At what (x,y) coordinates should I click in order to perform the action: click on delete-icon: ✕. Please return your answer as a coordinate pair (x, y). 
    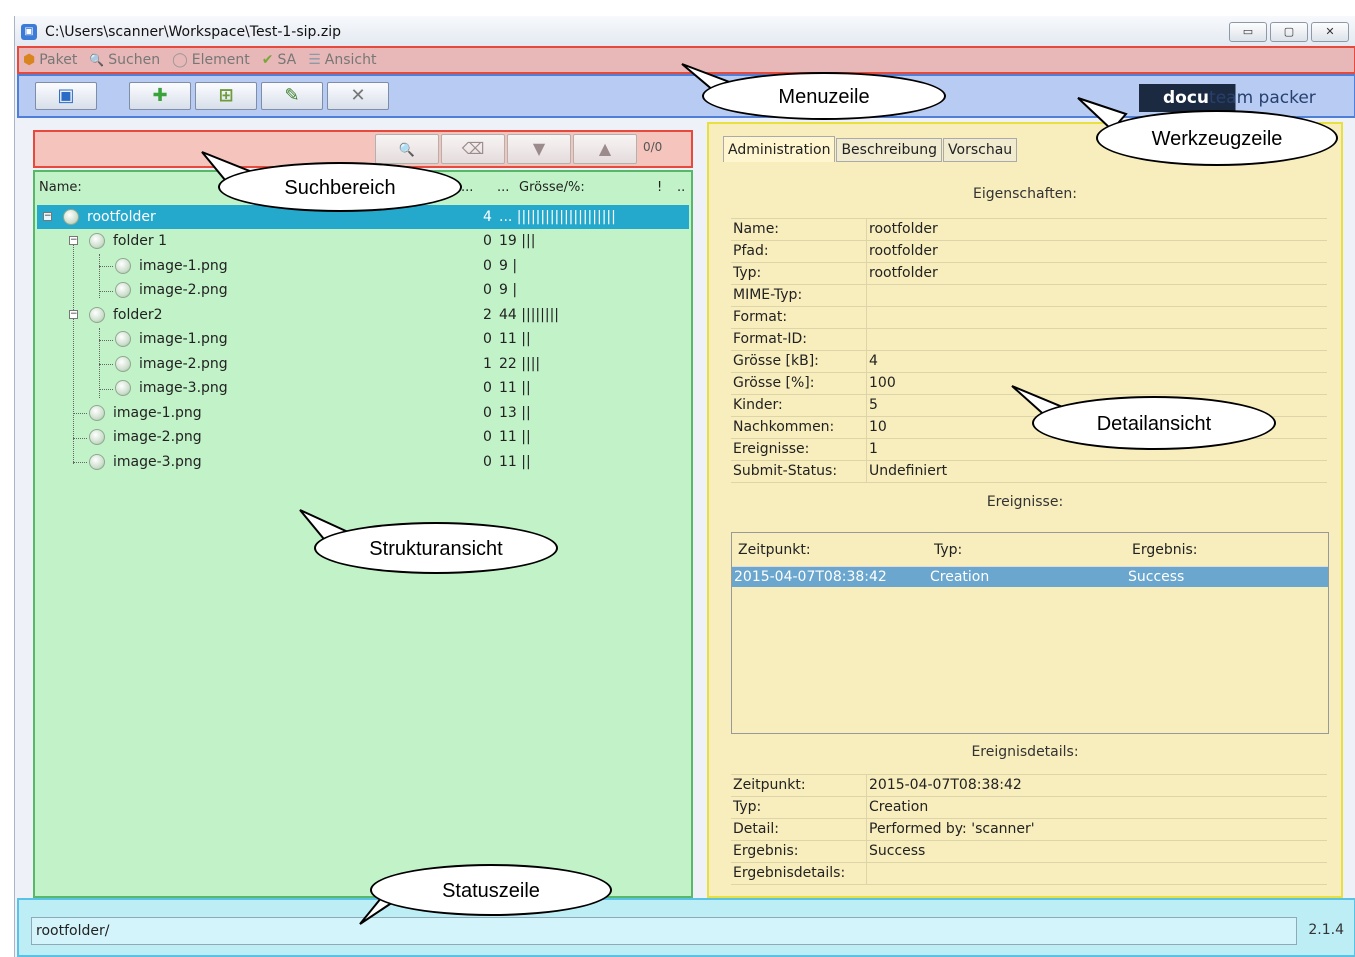
    Looking at the image, I should click on (358, 95).